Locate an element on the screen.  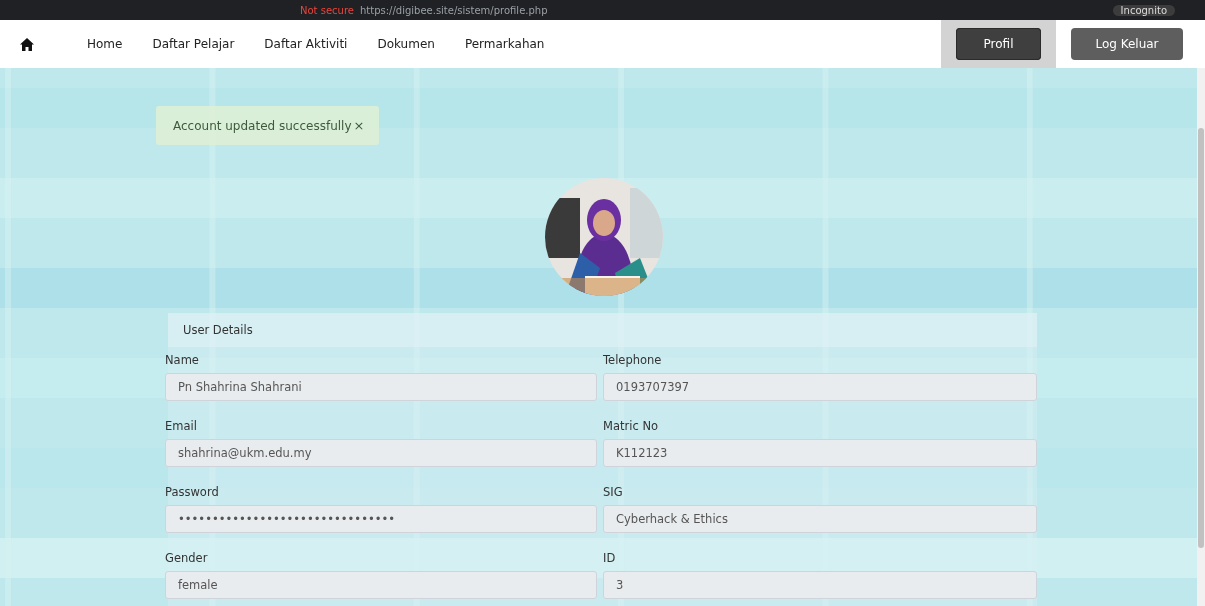
nav-link: Dokumen is located at coordinates (406, 44).